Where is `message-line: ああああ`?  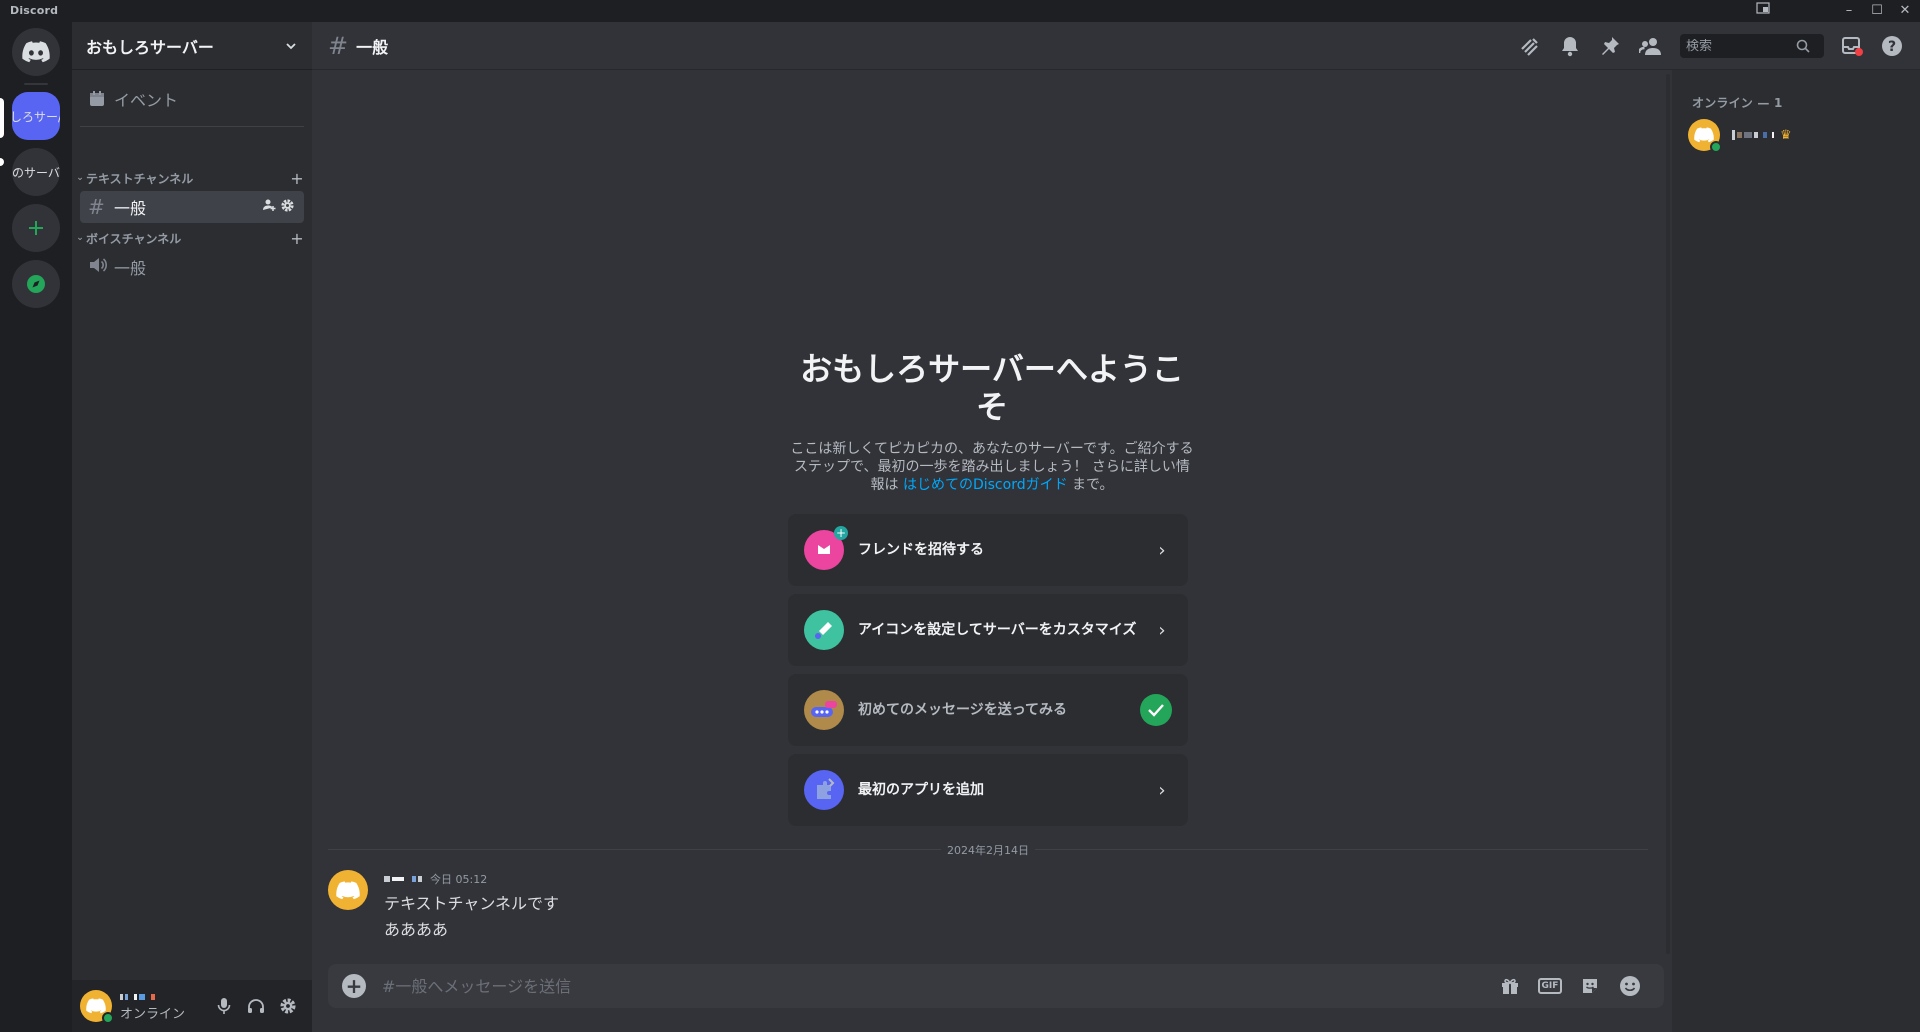 message-line: ああああ is located at coordinates (416, 929).